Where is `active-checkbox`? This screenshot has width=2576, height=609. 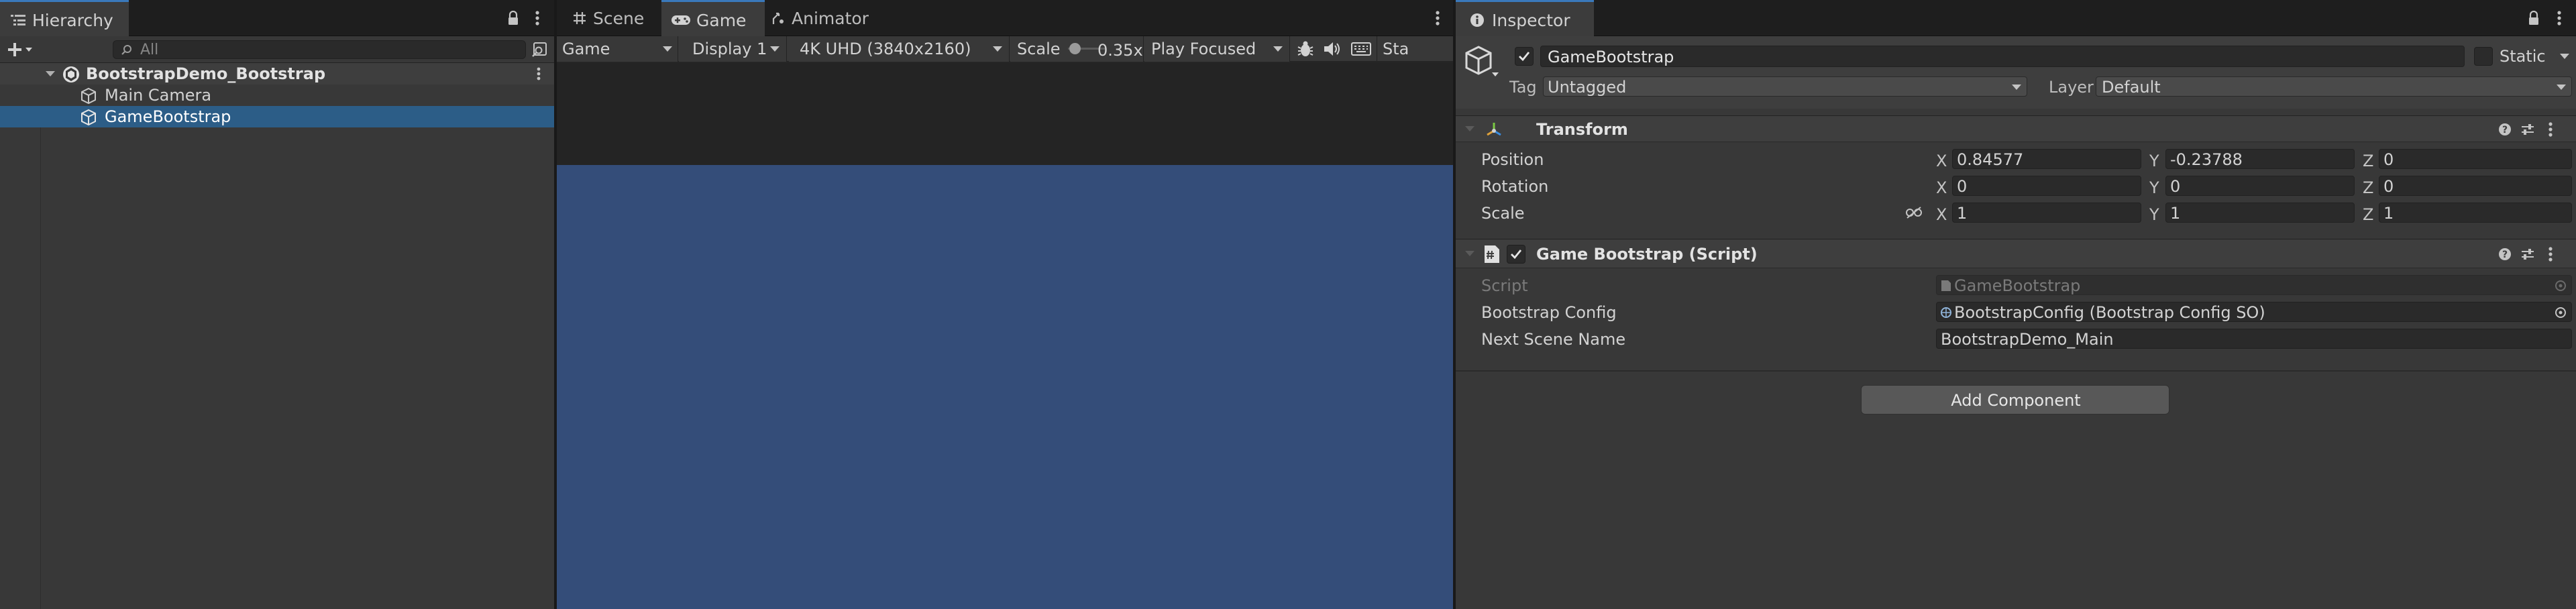
active-checkbox is located at coordinates (1524, 57).